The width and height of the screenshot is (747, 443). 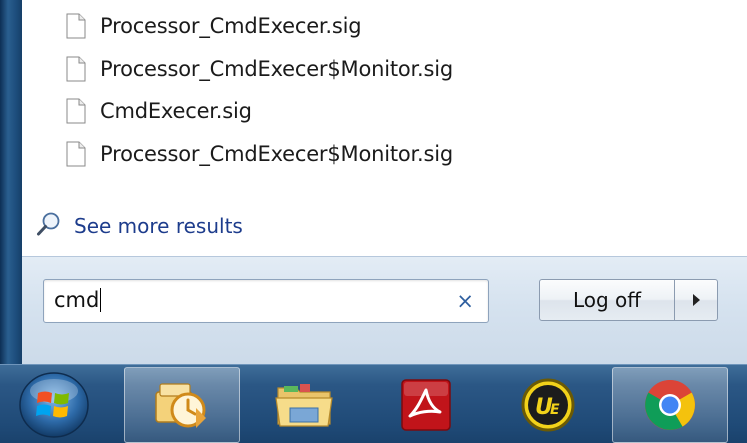 I want to click on outlook-tasks-icon, so click(x=180, y=405).